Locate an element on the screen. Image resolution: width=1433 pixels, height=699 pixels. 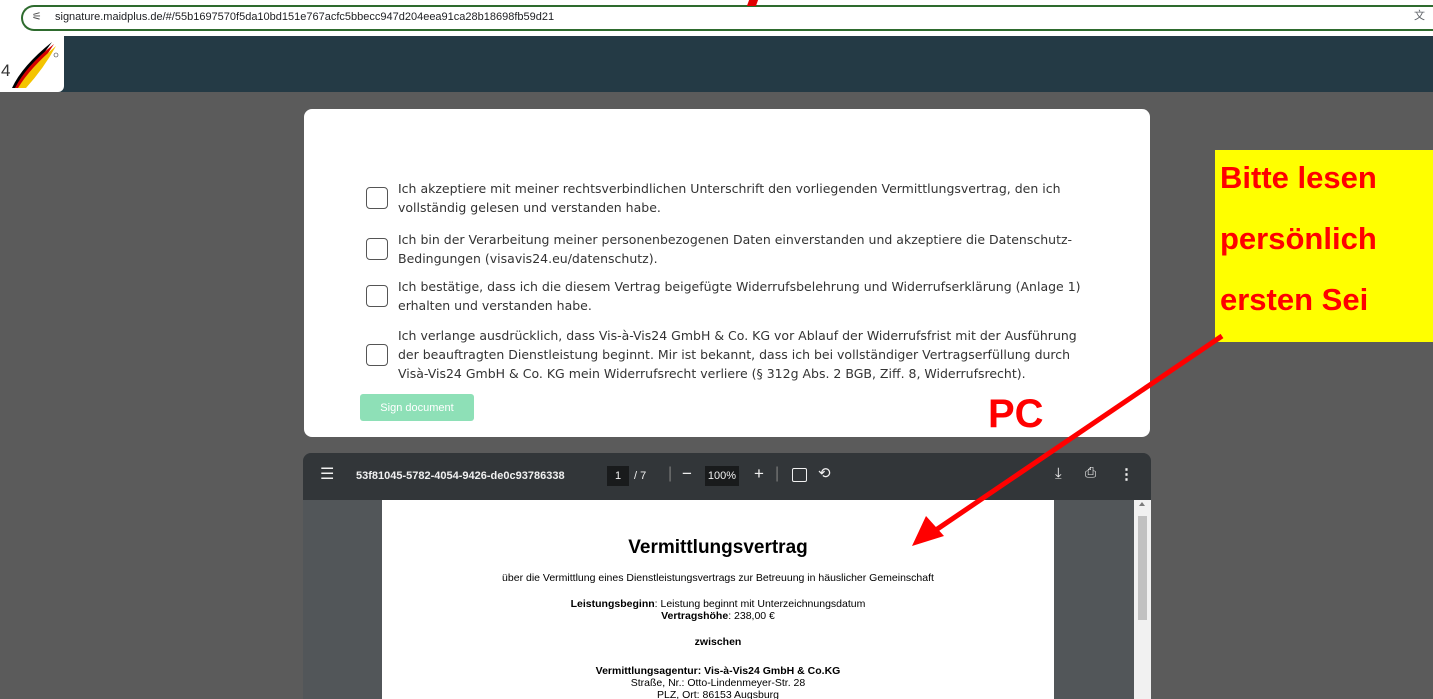
app-header: 4 is located at coordinates (716, 64).